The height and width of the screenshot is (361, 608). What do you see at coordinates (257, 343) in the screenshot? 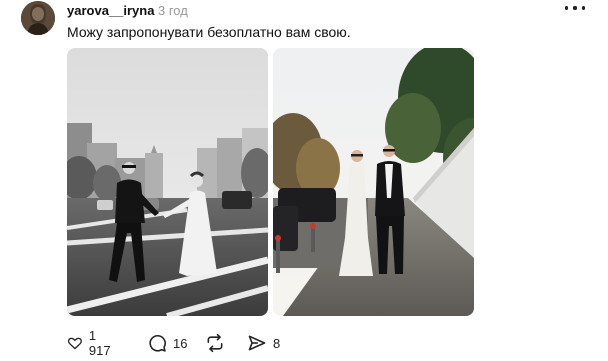
I see `send-icon` at bounding box center [257, 343].